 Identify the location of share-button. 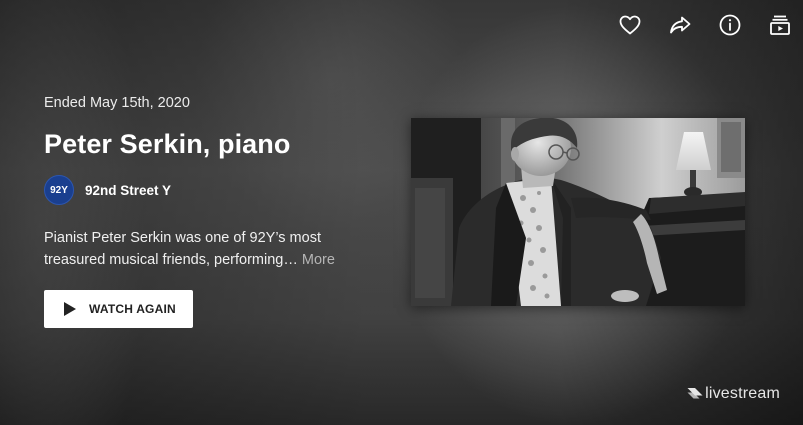
(680, 25).